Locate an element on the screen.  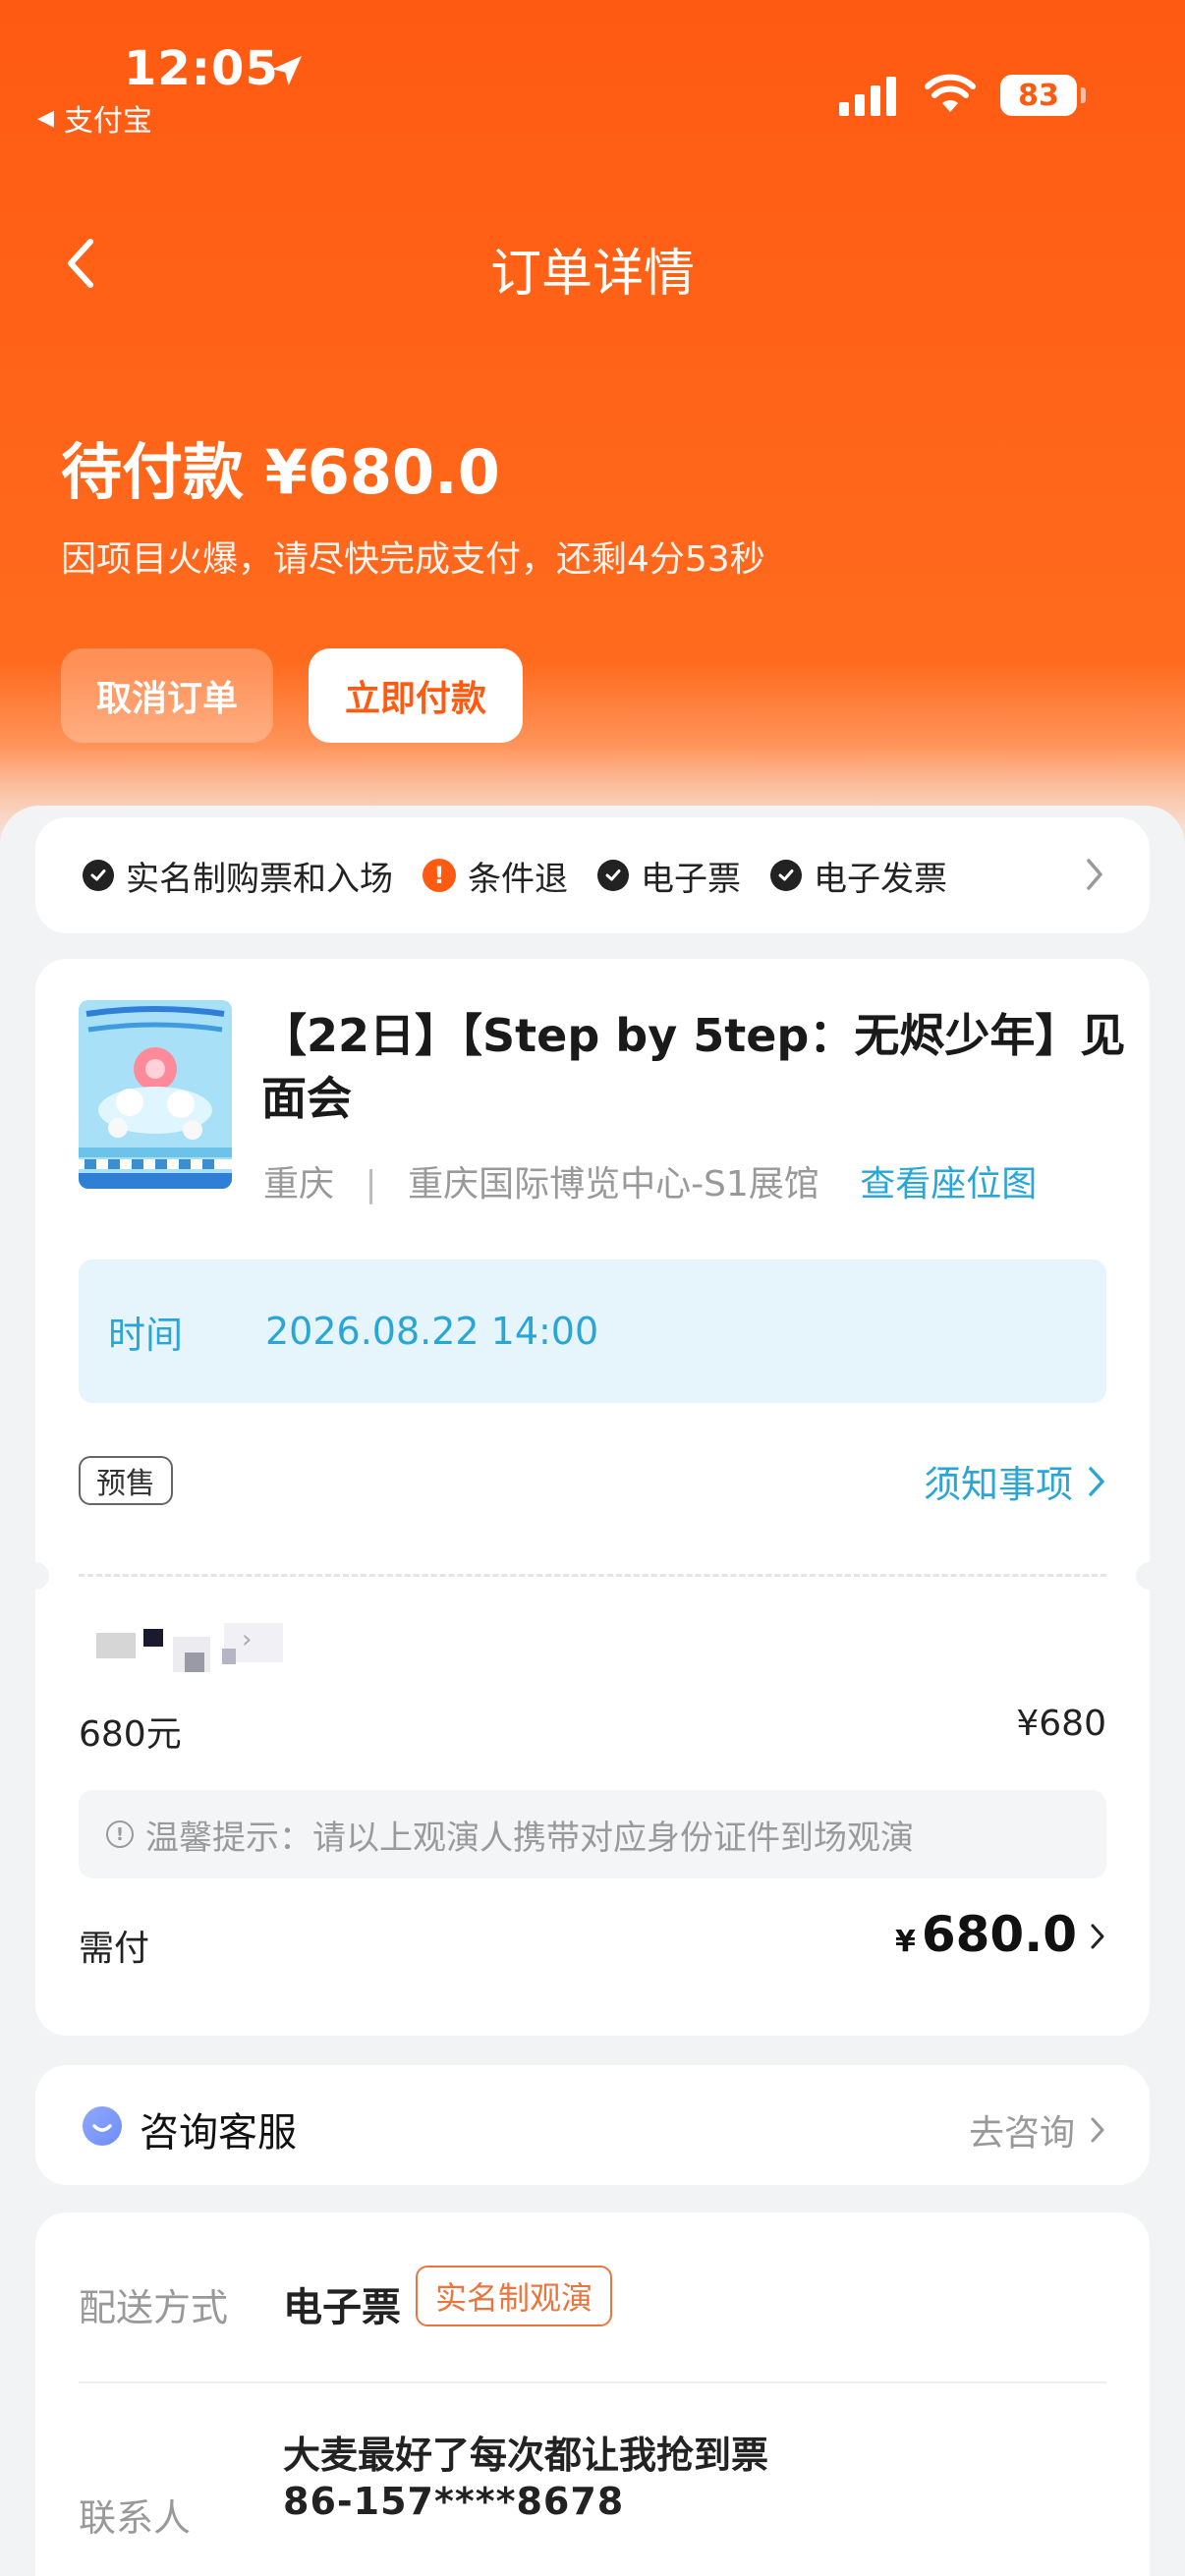
status-time: 12:05 is located at coordinates (201, 68).